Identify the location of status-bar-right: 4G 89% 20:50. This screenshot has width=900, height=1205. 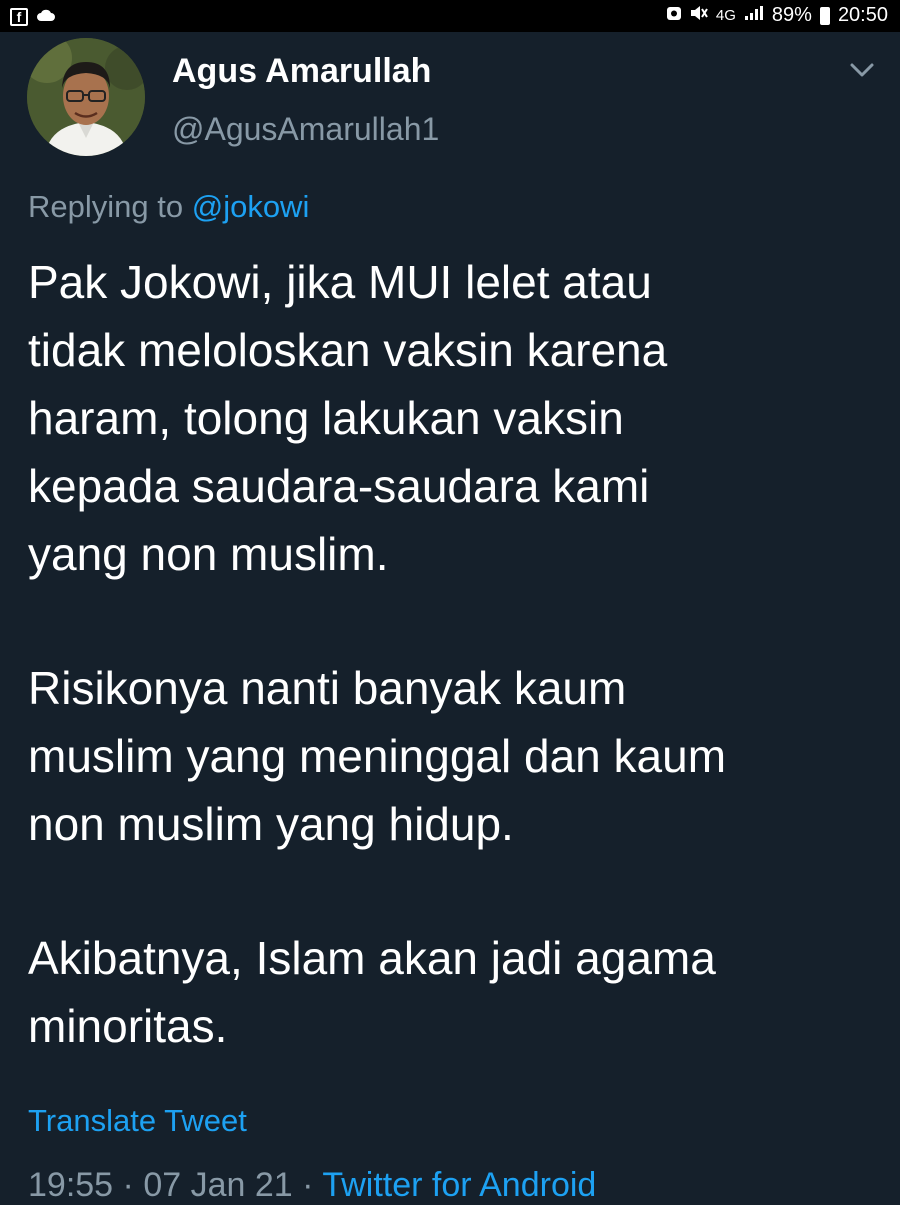
(777, 15).